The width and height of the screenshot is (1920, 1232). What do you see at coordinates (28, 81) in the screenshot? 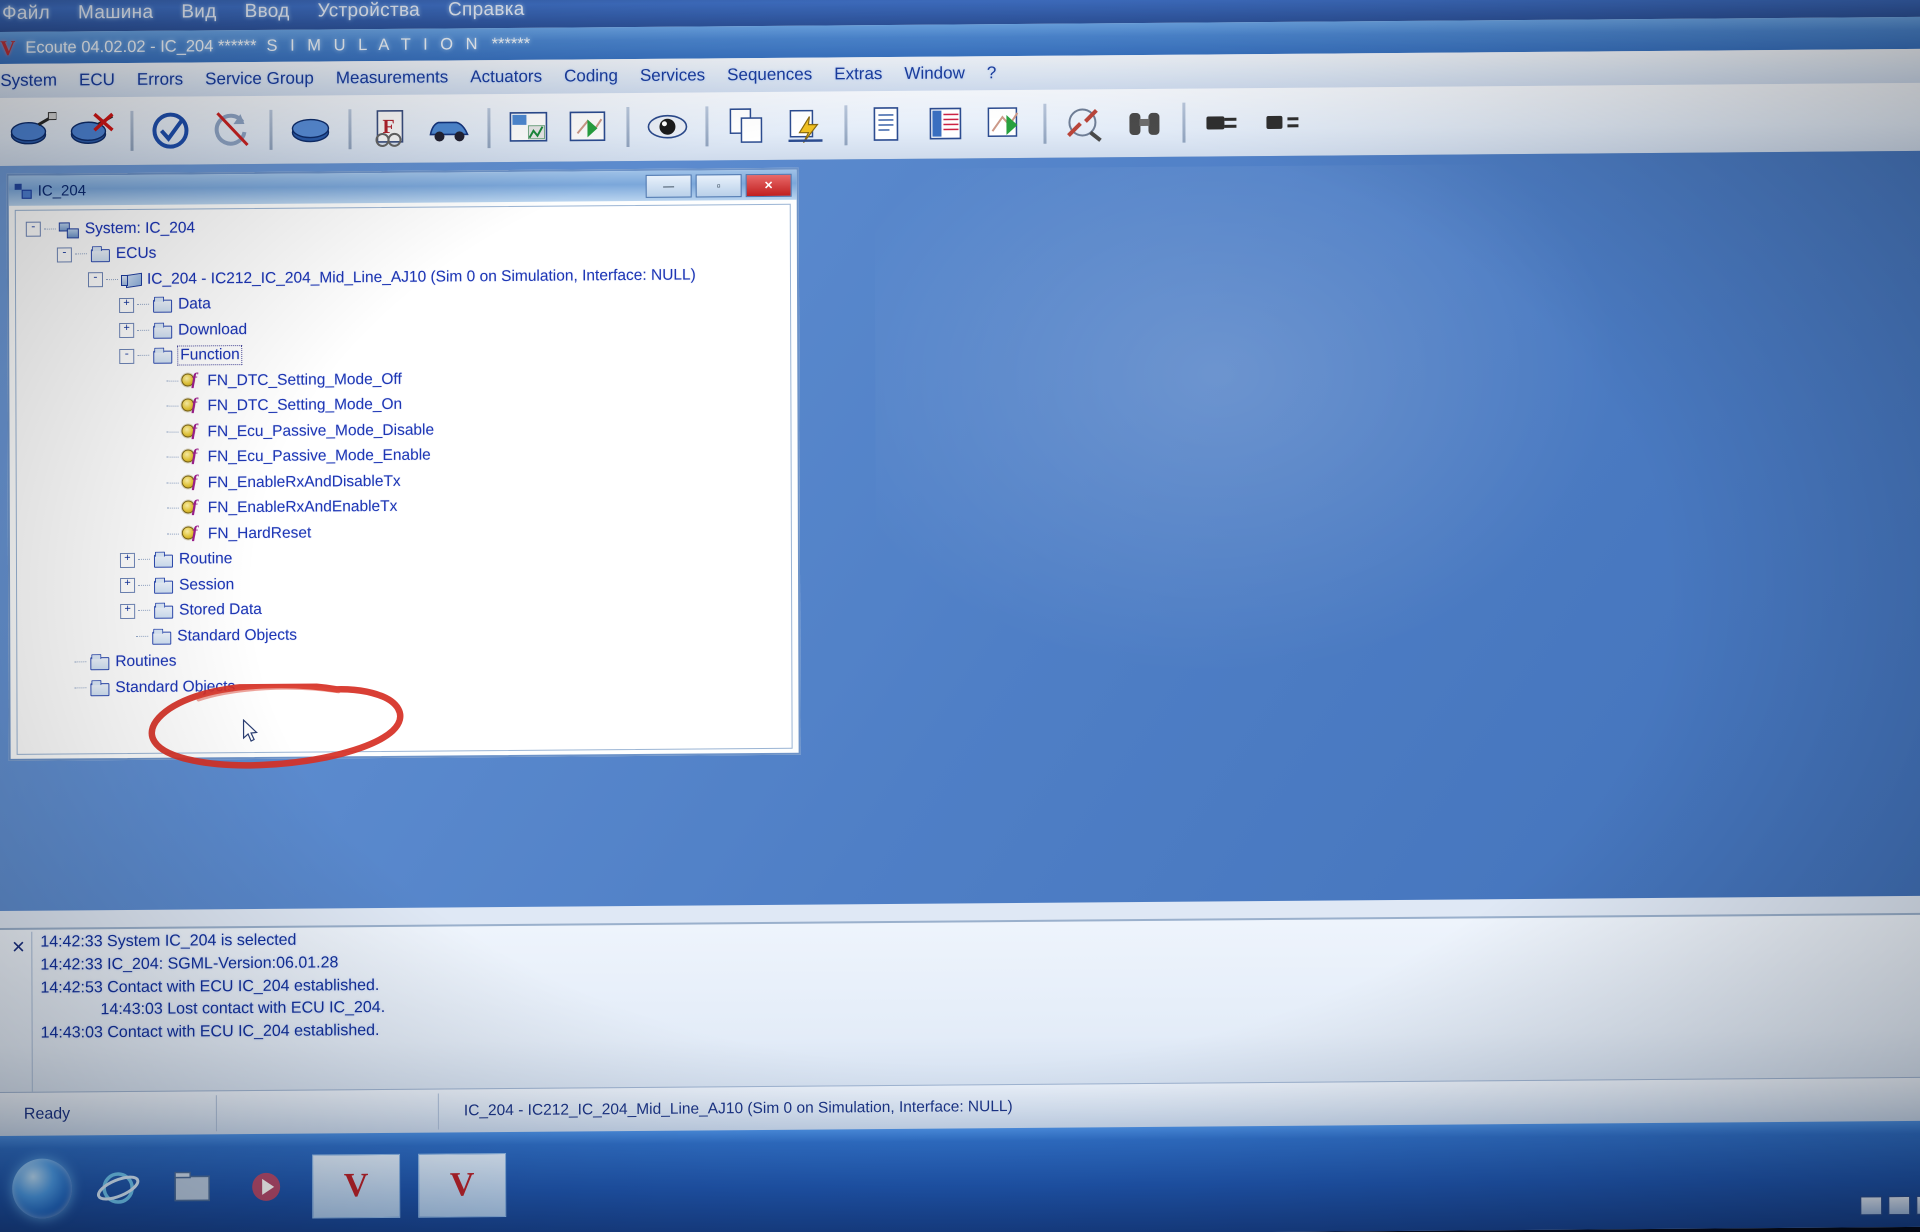
I see `menu-system: System` at bounding box center [28, 81].